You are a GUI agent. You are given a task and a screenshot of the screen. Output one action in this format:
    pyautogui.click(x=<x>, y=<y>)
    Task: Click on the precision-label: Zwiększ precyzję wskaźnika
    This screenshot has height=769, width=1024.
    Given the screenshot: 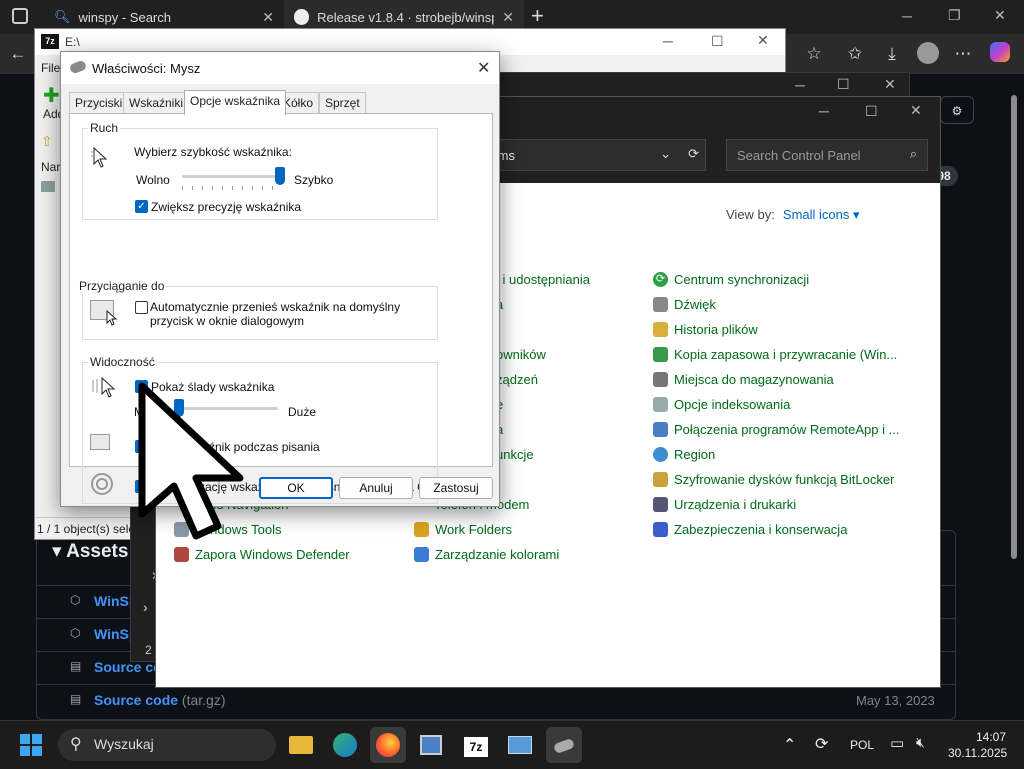 What is the action you would take?
    pyautogui.click(x=226, y=207)
    